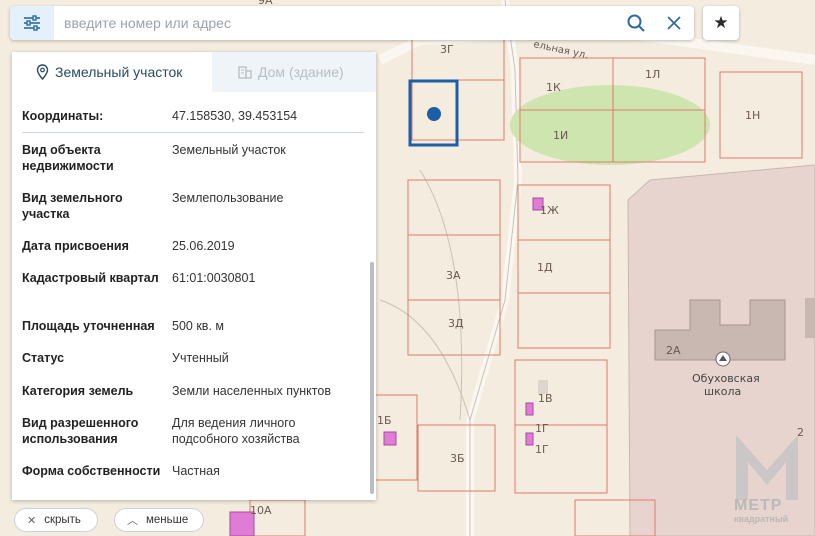  I want to click on tab-label: Дом (здание), so click(301, 72).